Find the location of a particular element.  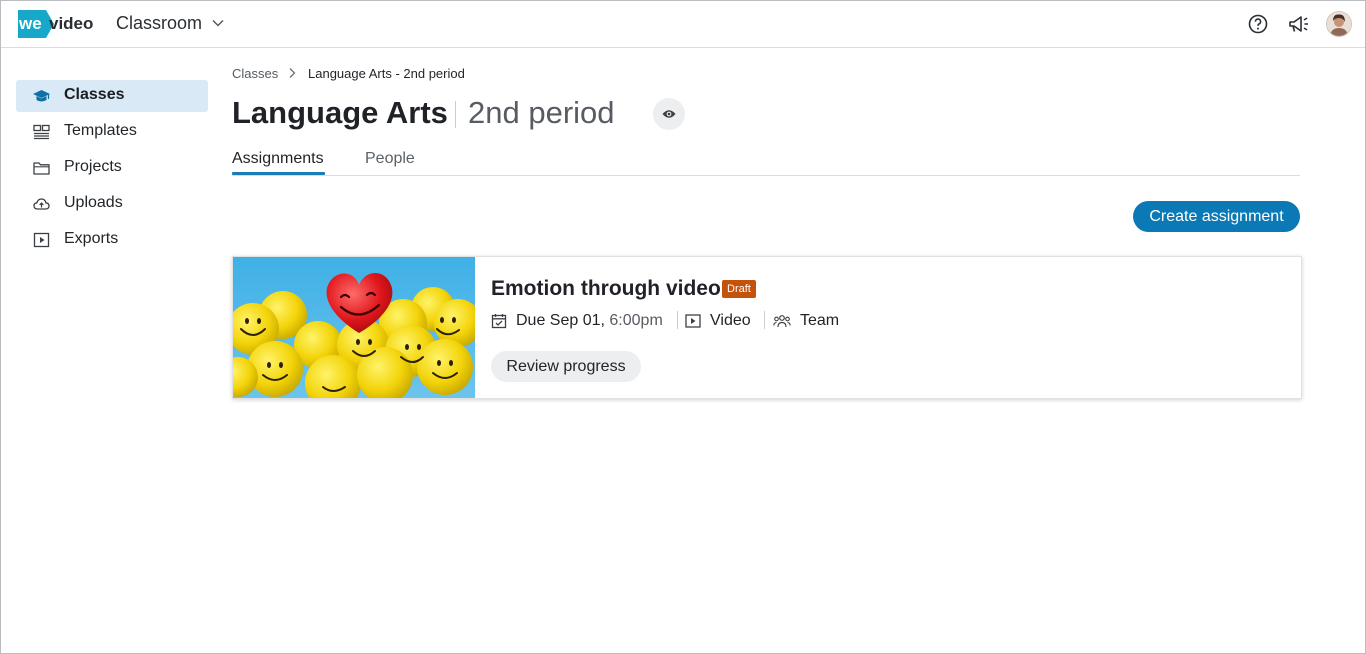

calendar-check-icon is located at coordinates (499, 321).